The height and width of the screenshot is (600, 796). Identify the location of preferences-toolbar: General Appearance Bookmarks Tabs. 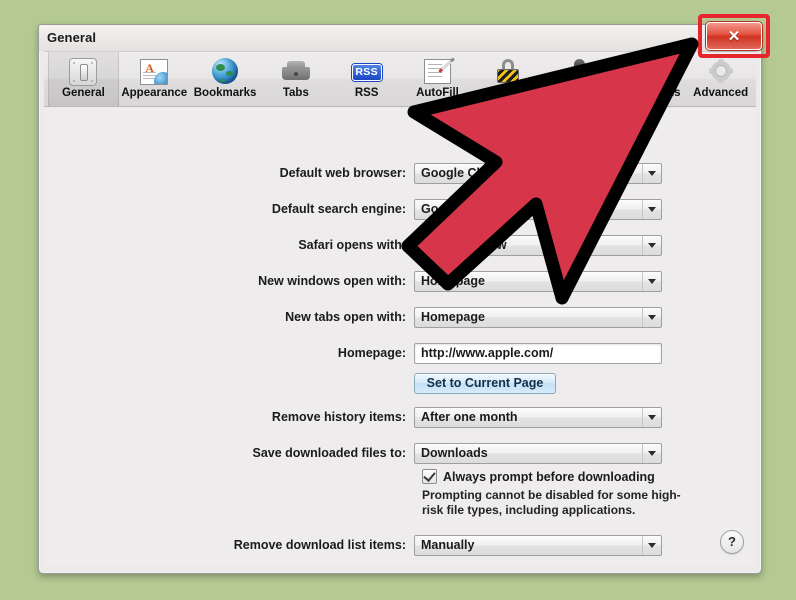
(400, 79).